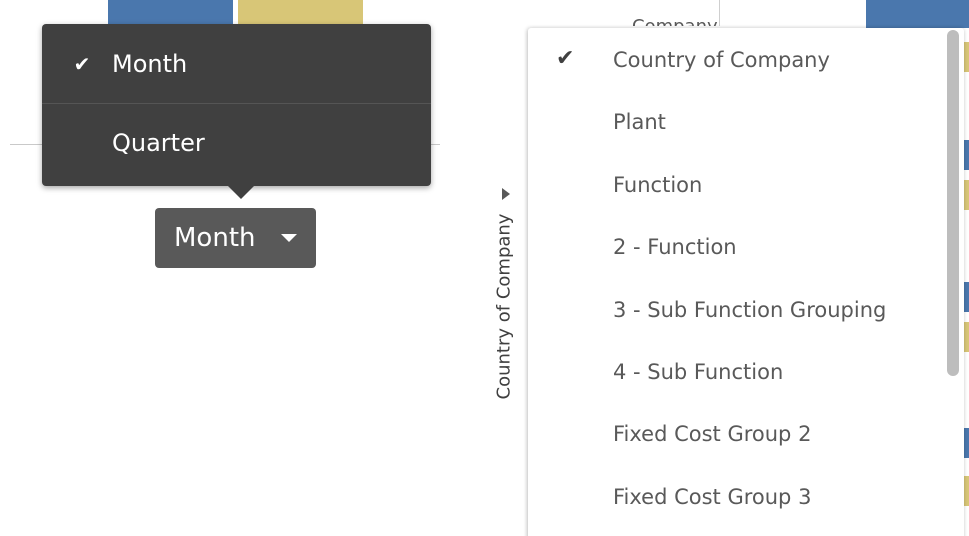 The height and width of the screenshot is (536, 969). I want to click on field-option-function: Function, so click(746, 184).